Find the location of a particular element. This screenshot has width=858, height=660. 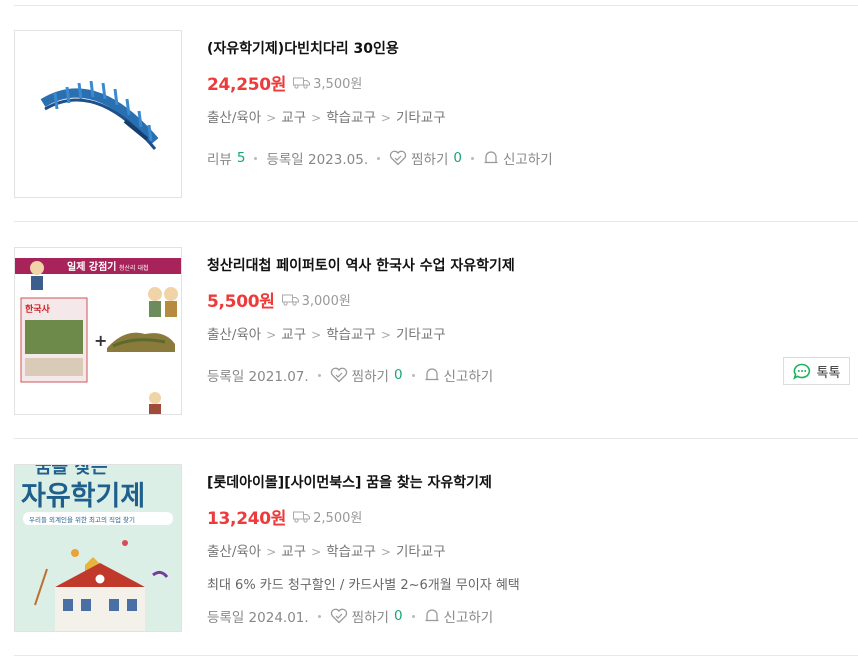

cover-top-text: 꿈을 찾는 is located at coordinates (71, 471).